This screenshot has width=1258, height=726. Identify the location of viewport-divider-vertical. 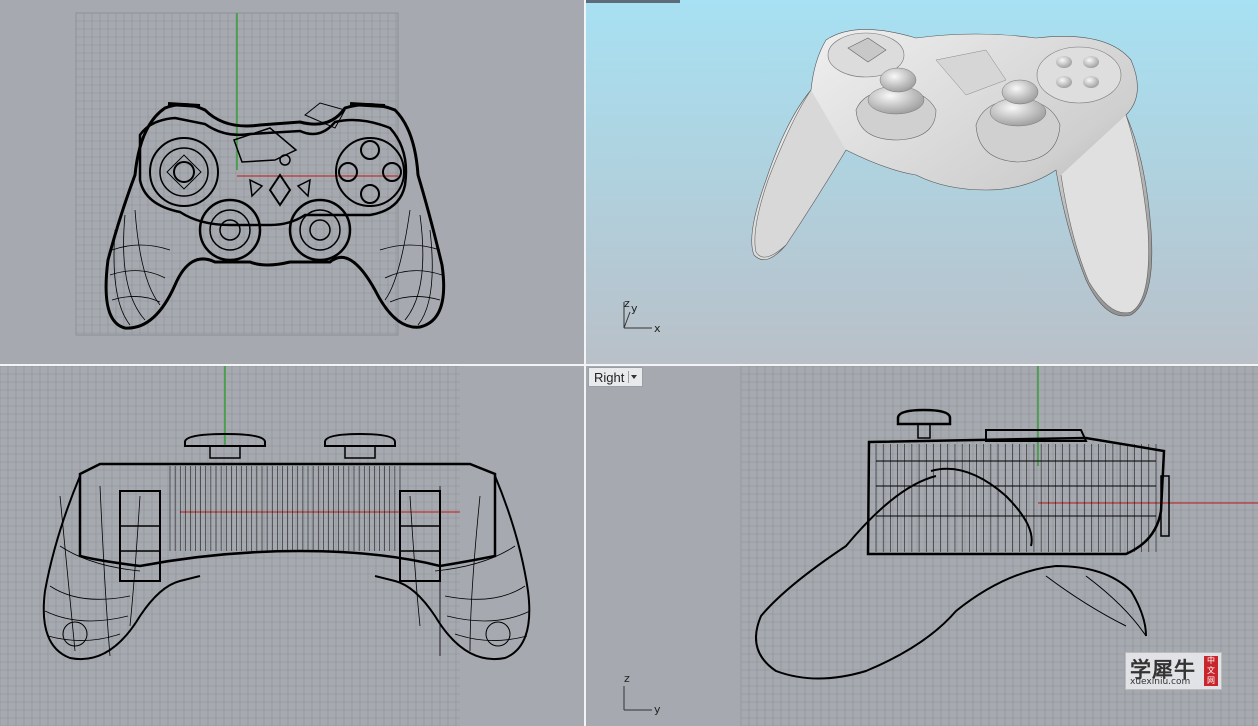
(585, 363).